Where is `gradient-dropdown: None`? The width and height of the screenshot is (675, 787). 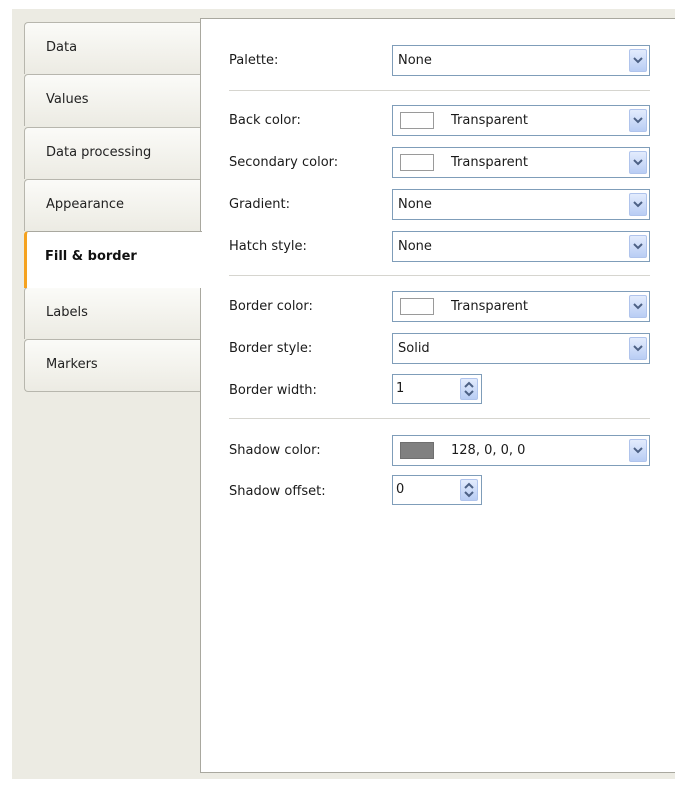
gradient-dropdown: None is located at coordinates (521, 204).